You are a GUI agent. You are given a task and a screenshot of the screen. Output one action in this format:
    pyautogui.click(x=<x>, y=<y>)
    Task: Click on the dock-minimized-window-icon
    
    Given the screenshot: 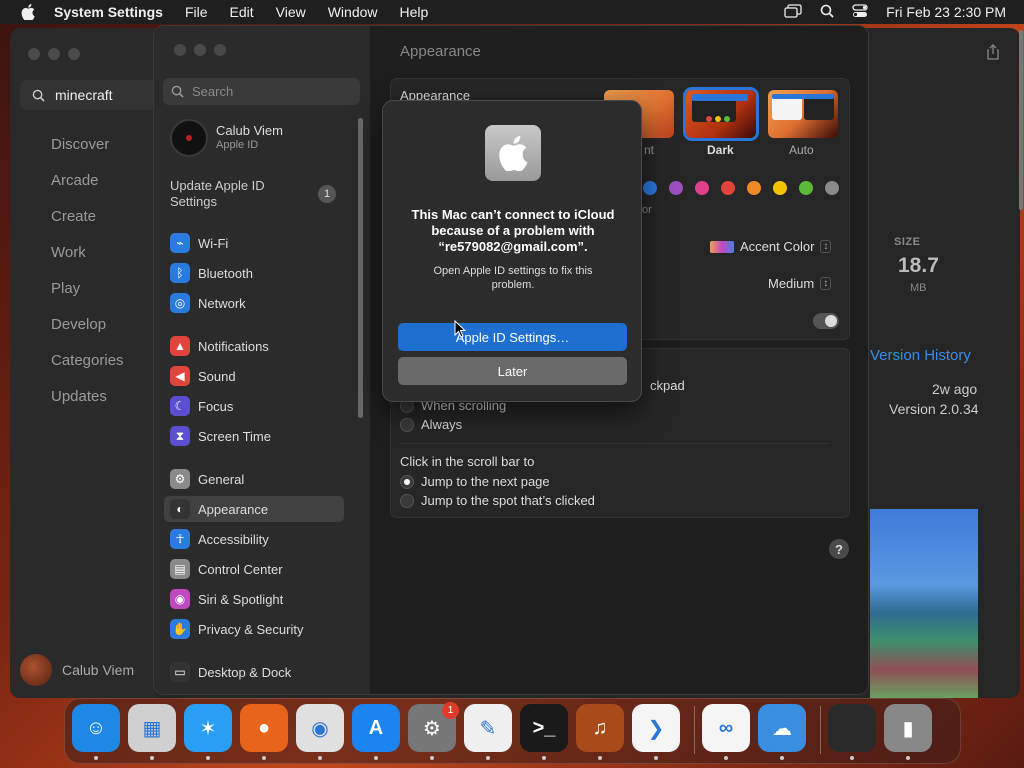 What is the action you would take?
    pyautogui.click(x=852, y=728)
    